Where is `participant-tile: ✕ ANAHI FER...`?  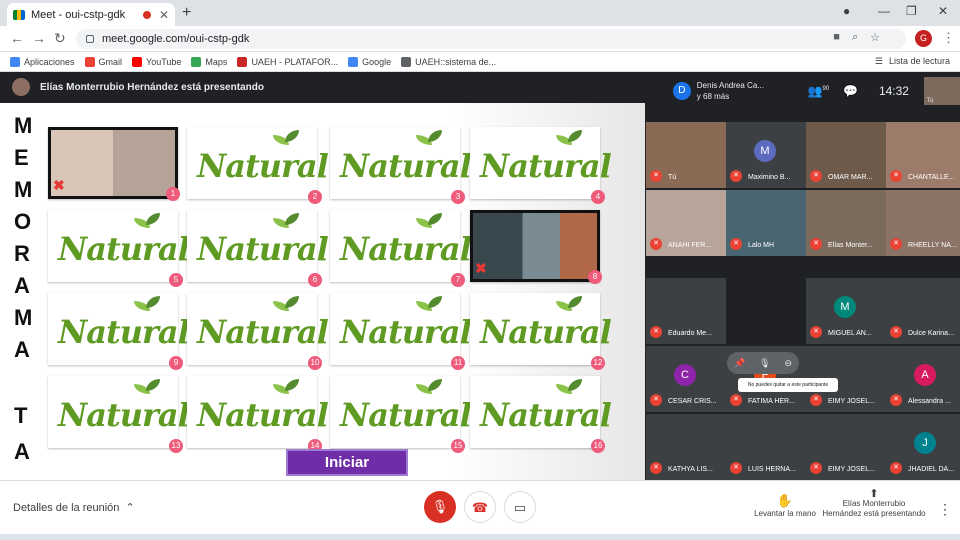
participant-tile: ✕ ANAHI FER... is located at coordinates (686, 223).